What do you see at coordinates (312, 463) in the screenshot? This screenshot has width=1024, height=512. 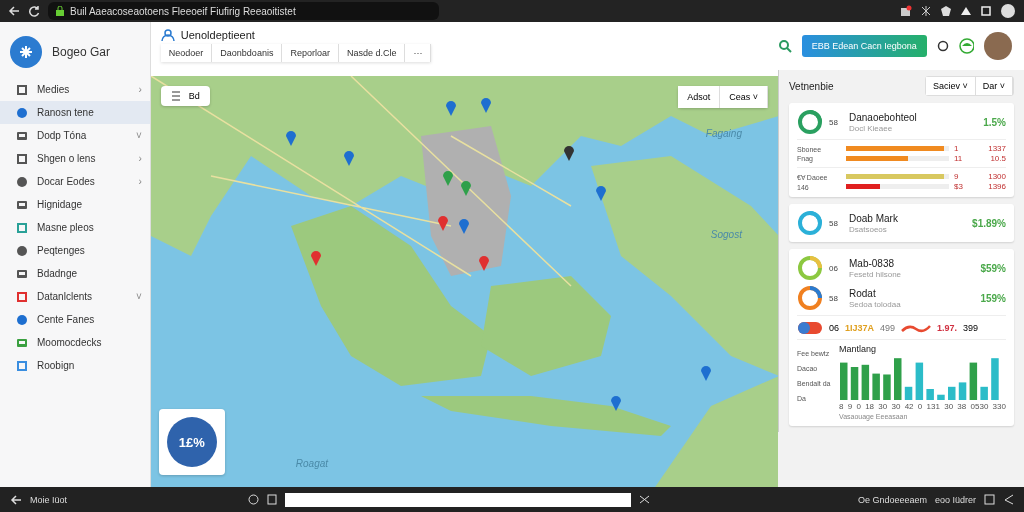 I see `map-label: Roagat` at bounding box center [312, 463].